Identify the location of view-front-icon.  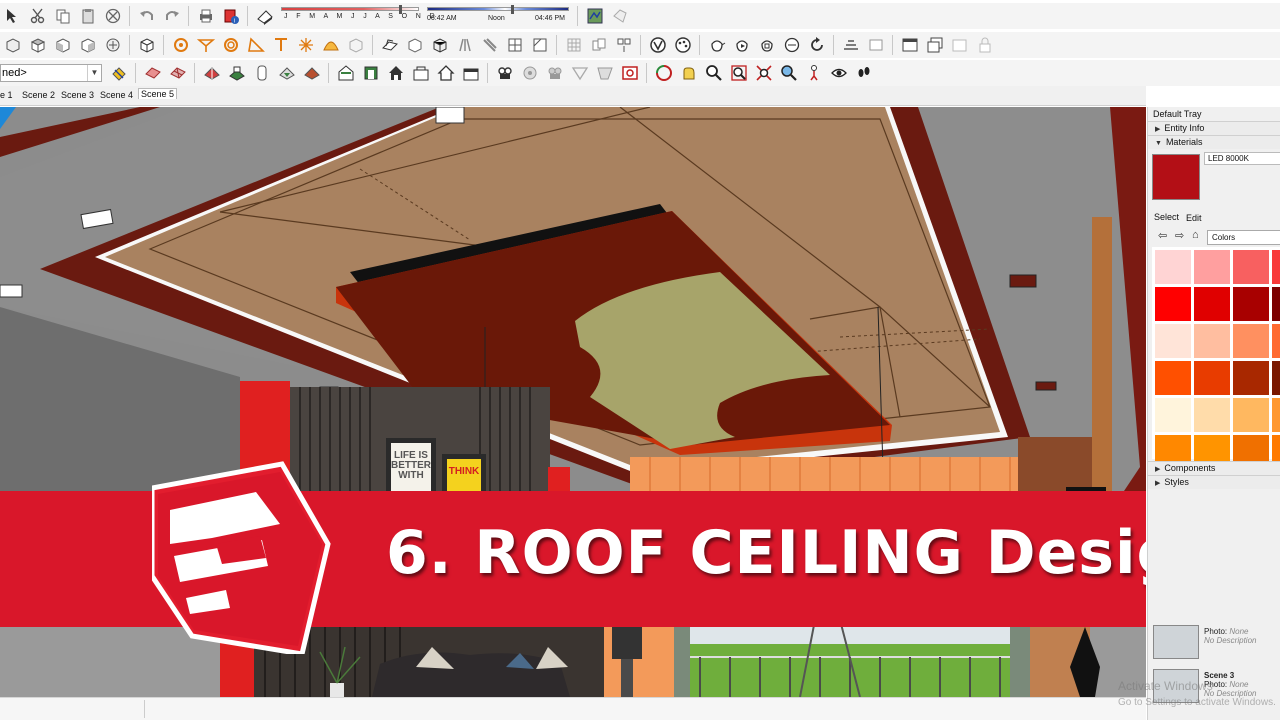
(63, 45).